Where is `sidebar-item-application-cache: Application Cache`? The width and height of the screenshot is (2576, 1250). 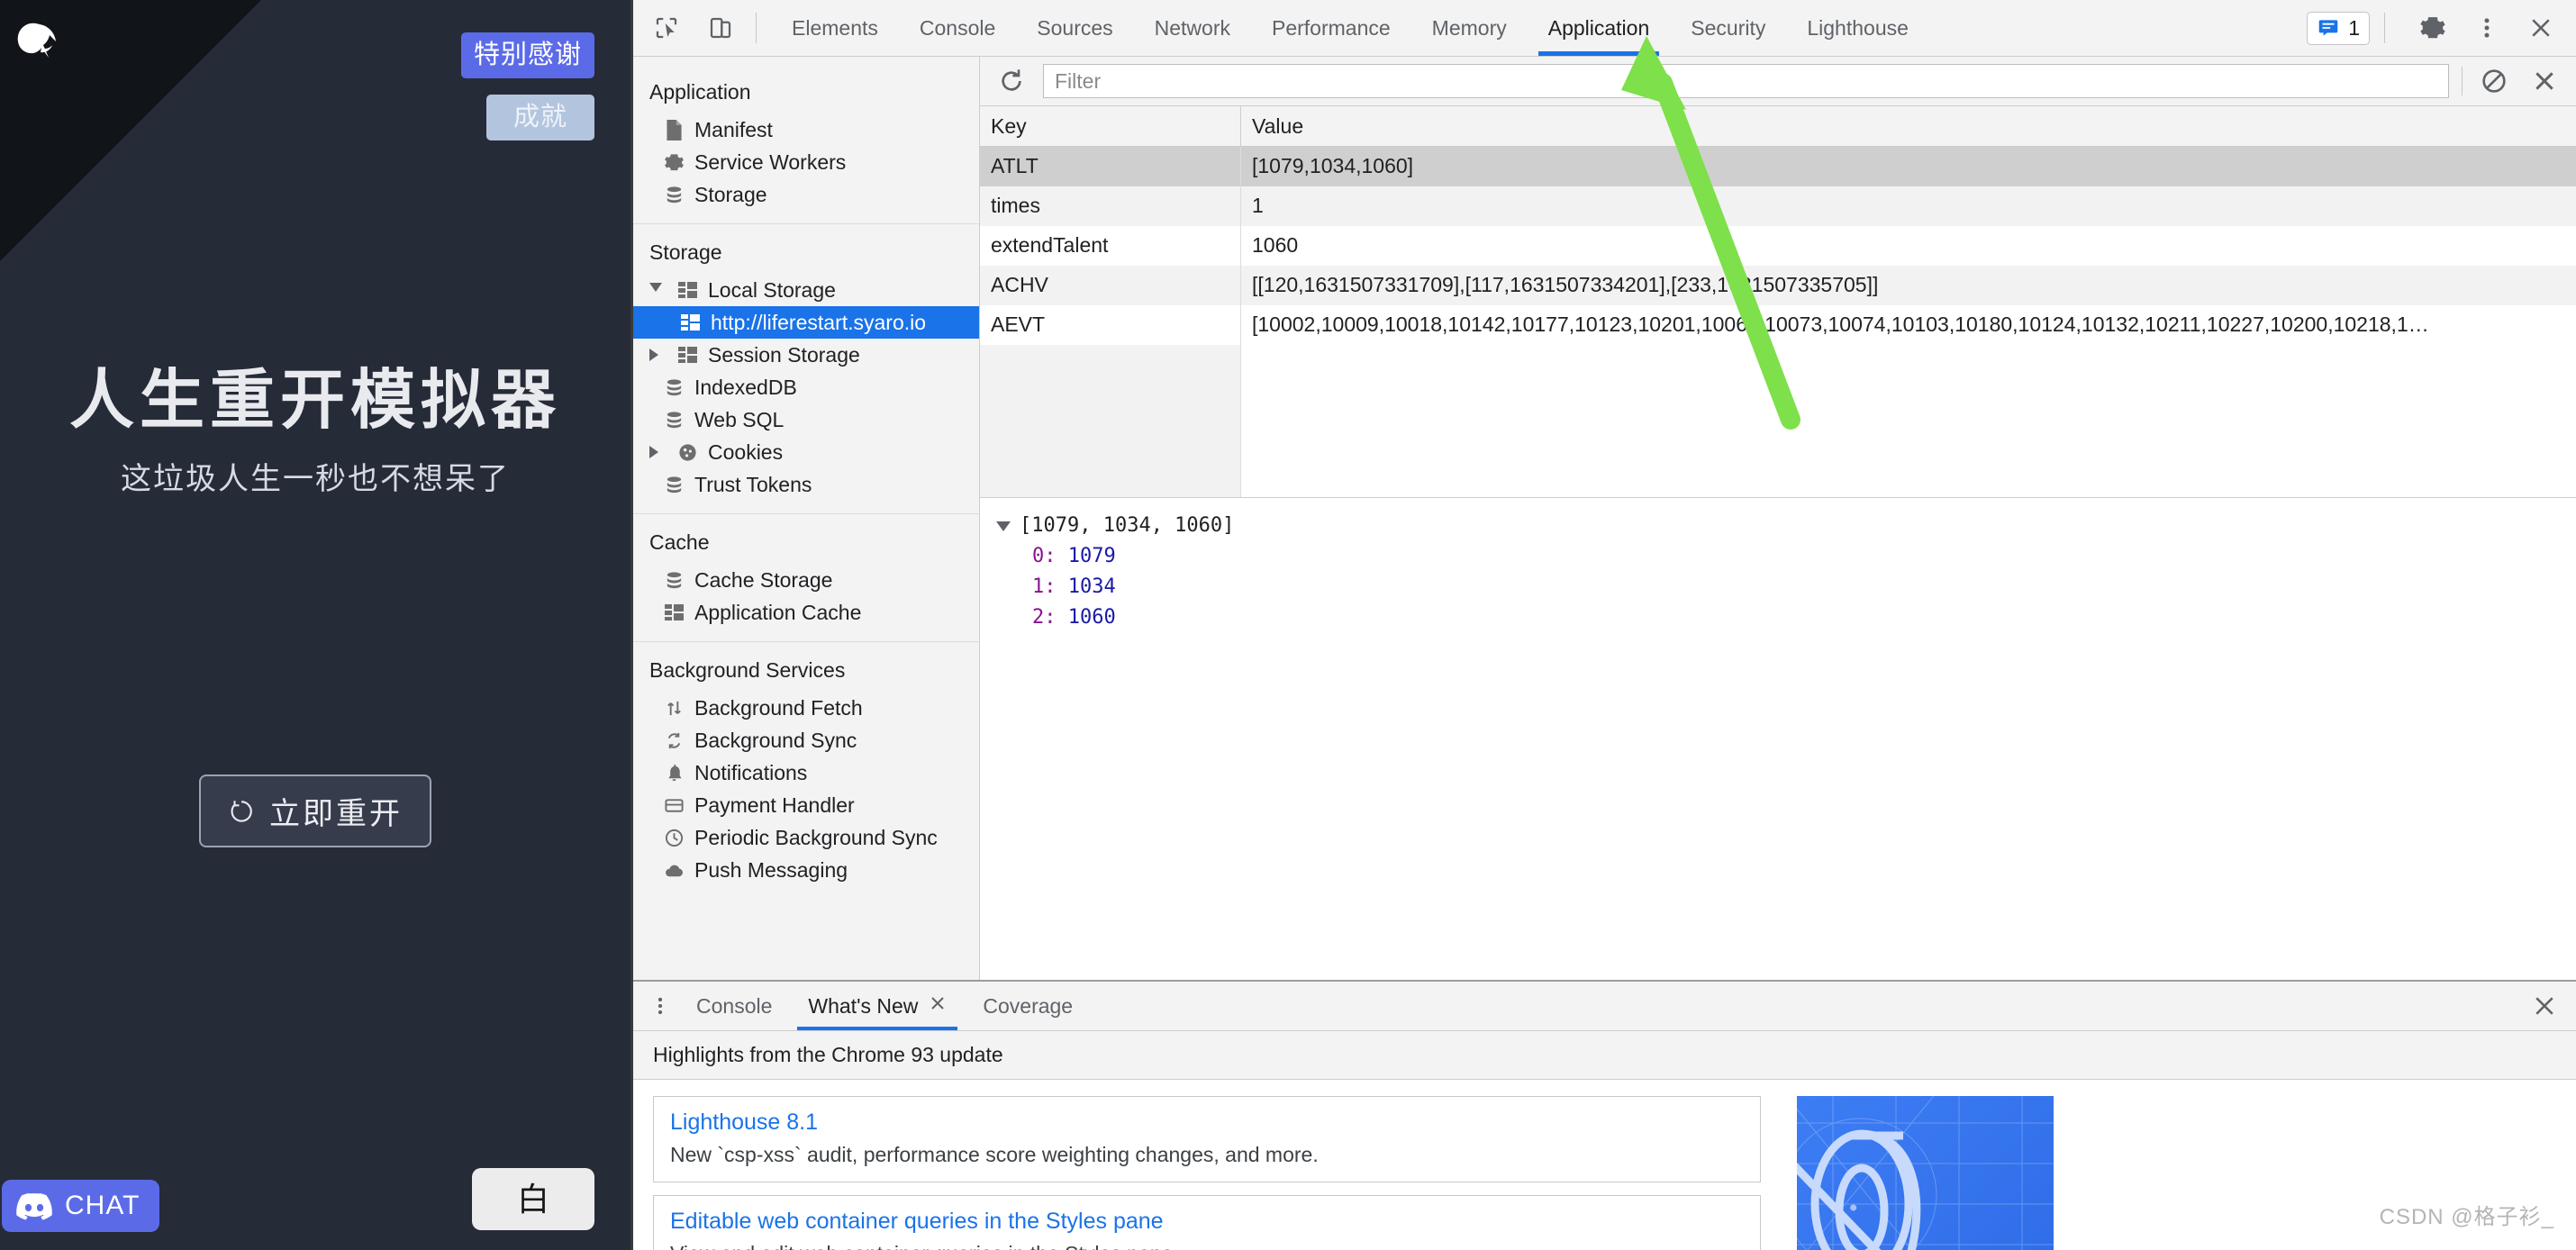
sidebar-item-application-cache: Application Cache is located at coordinates (806, 612).